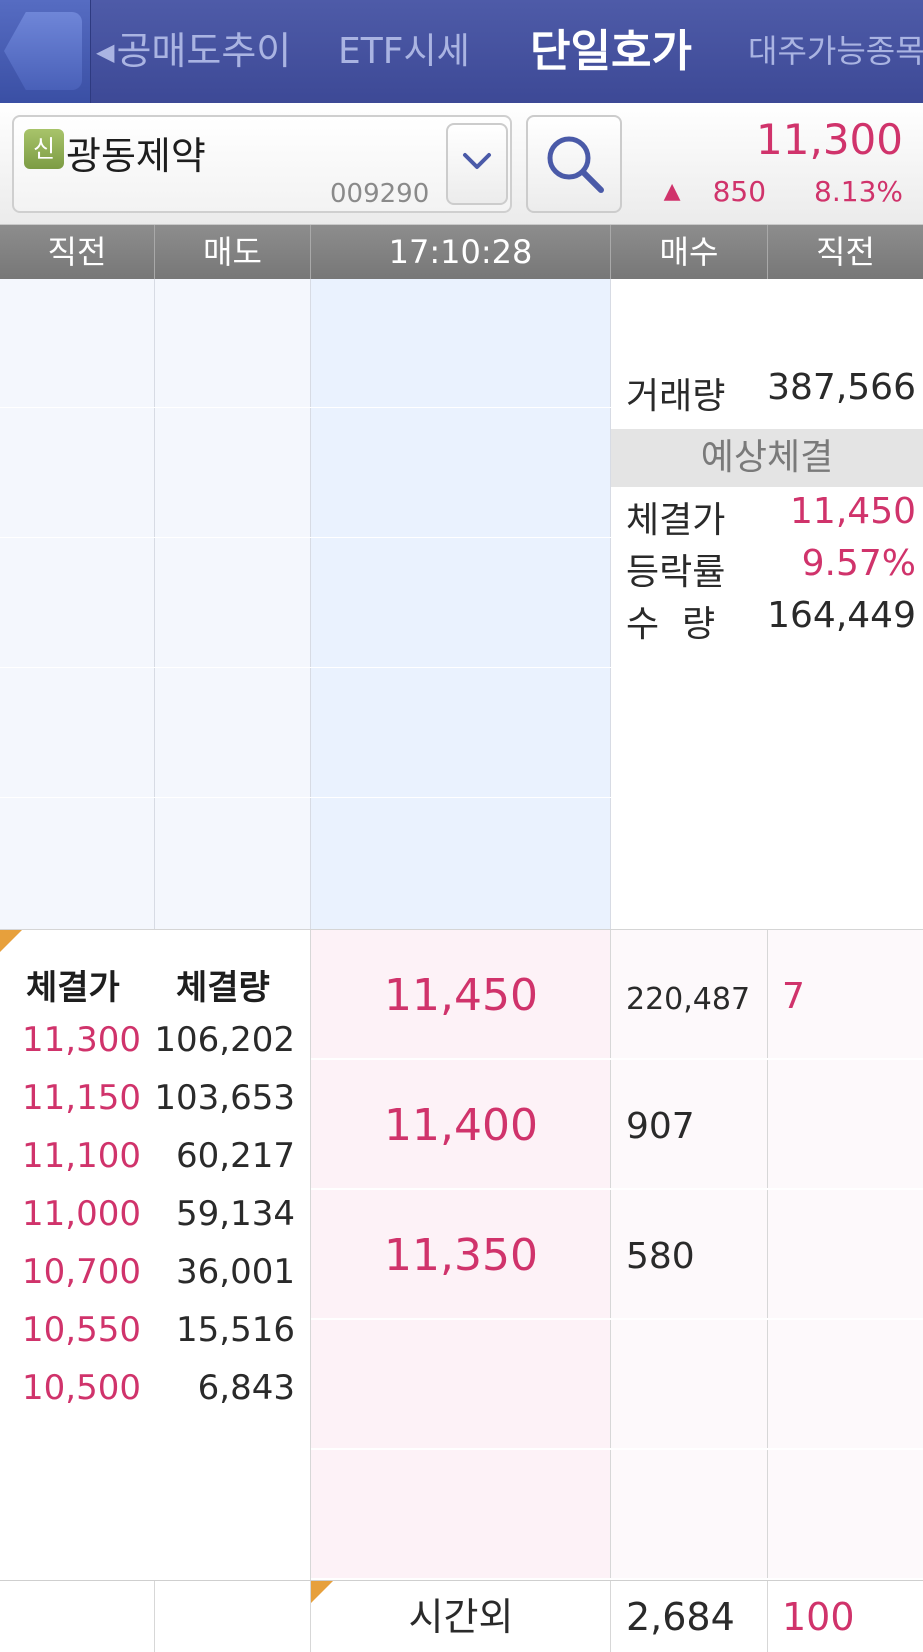 Image resolution: width=923 pixels, height=1652 pixels. I want to click on ask-price-column, so click(461, 604).